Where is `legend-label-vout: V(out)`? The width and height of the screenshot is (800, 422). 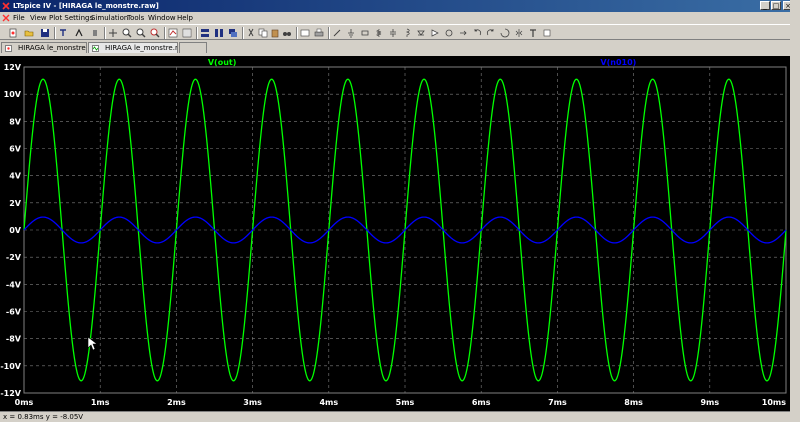
legend-label-vout: V(out) is located at coordinates (222, 62).